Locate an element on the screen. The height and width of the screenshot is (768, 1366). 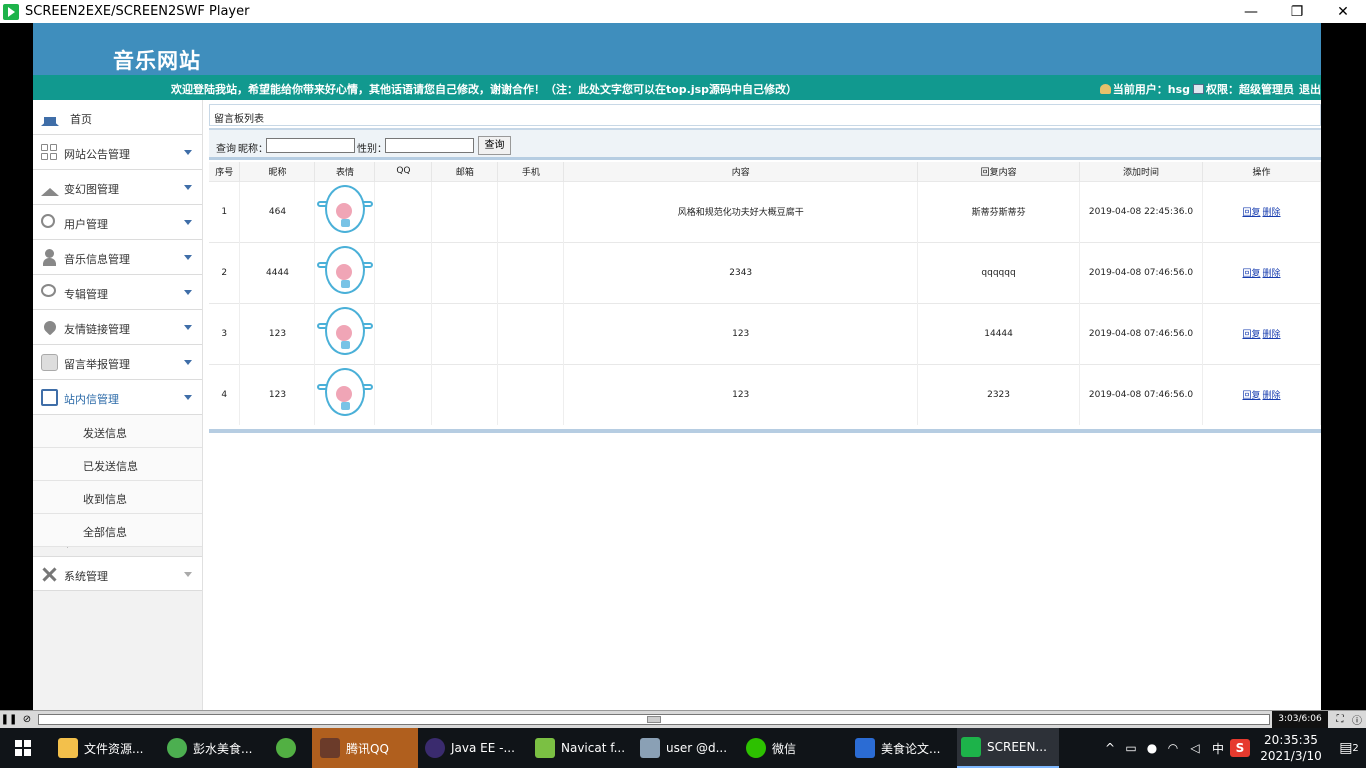
taskbar-item-qq: 腾讯QQ is located at coordinates (365, 748).